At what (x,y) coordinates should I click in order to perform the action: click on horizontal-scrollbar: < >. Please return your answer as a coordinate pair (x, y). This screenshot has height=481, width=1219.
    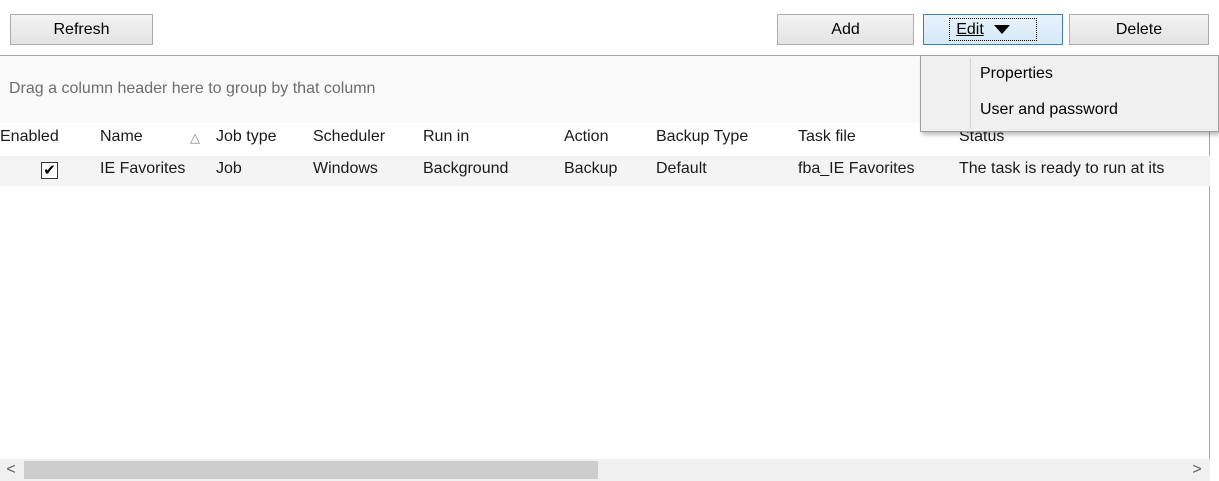
    Looking at the image, I should click on (605, 470).